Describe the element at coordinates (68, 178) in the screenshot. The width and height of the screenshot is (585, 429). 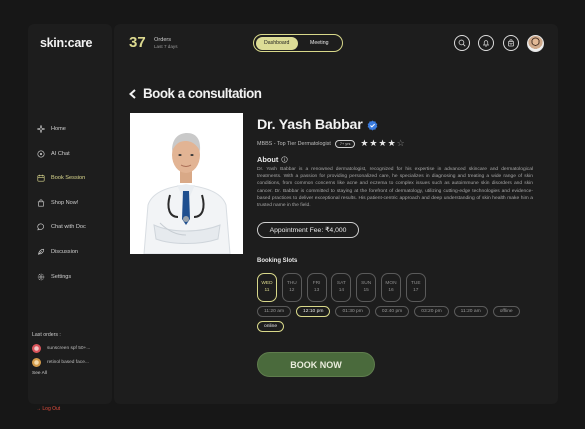
I see `sidebar-item-label: Book Session` at that location.